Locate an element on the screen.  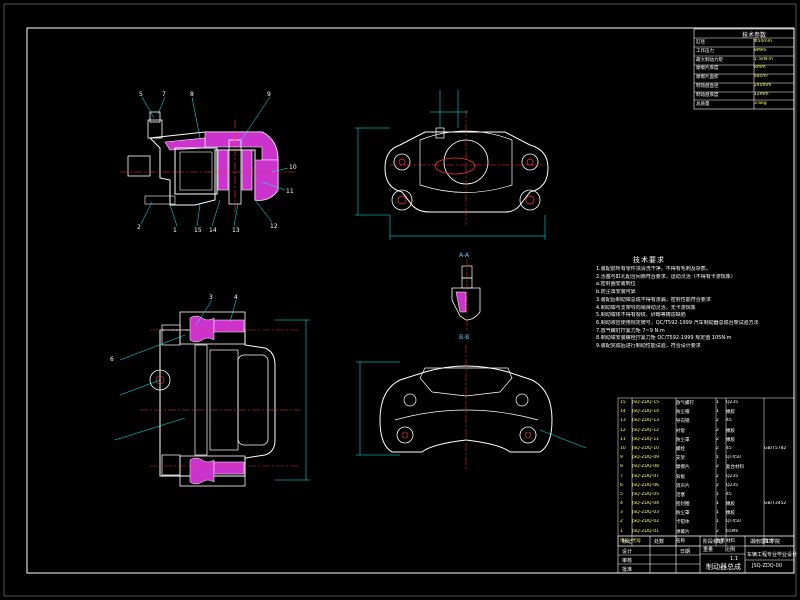
tb-designer-label: 设计 is located at coordinates (627, 552).